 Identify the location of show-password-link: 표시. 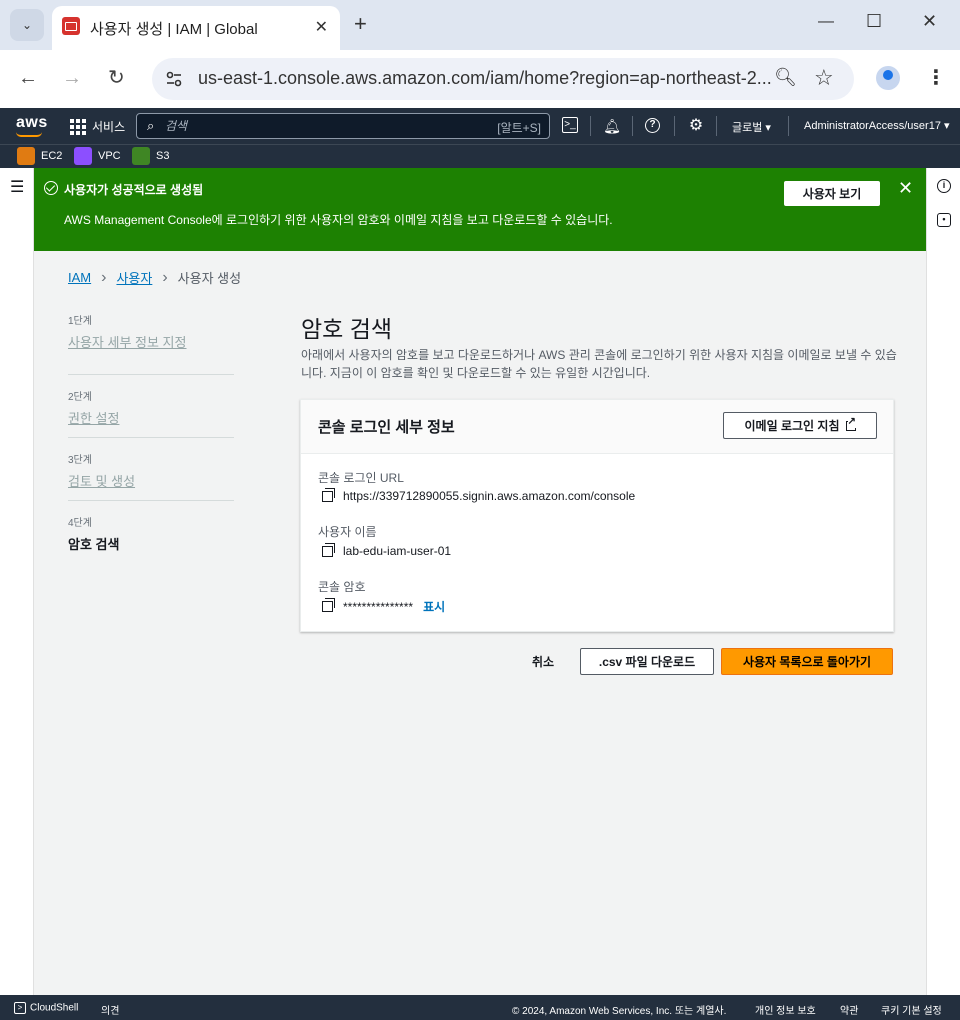
(434, 606).